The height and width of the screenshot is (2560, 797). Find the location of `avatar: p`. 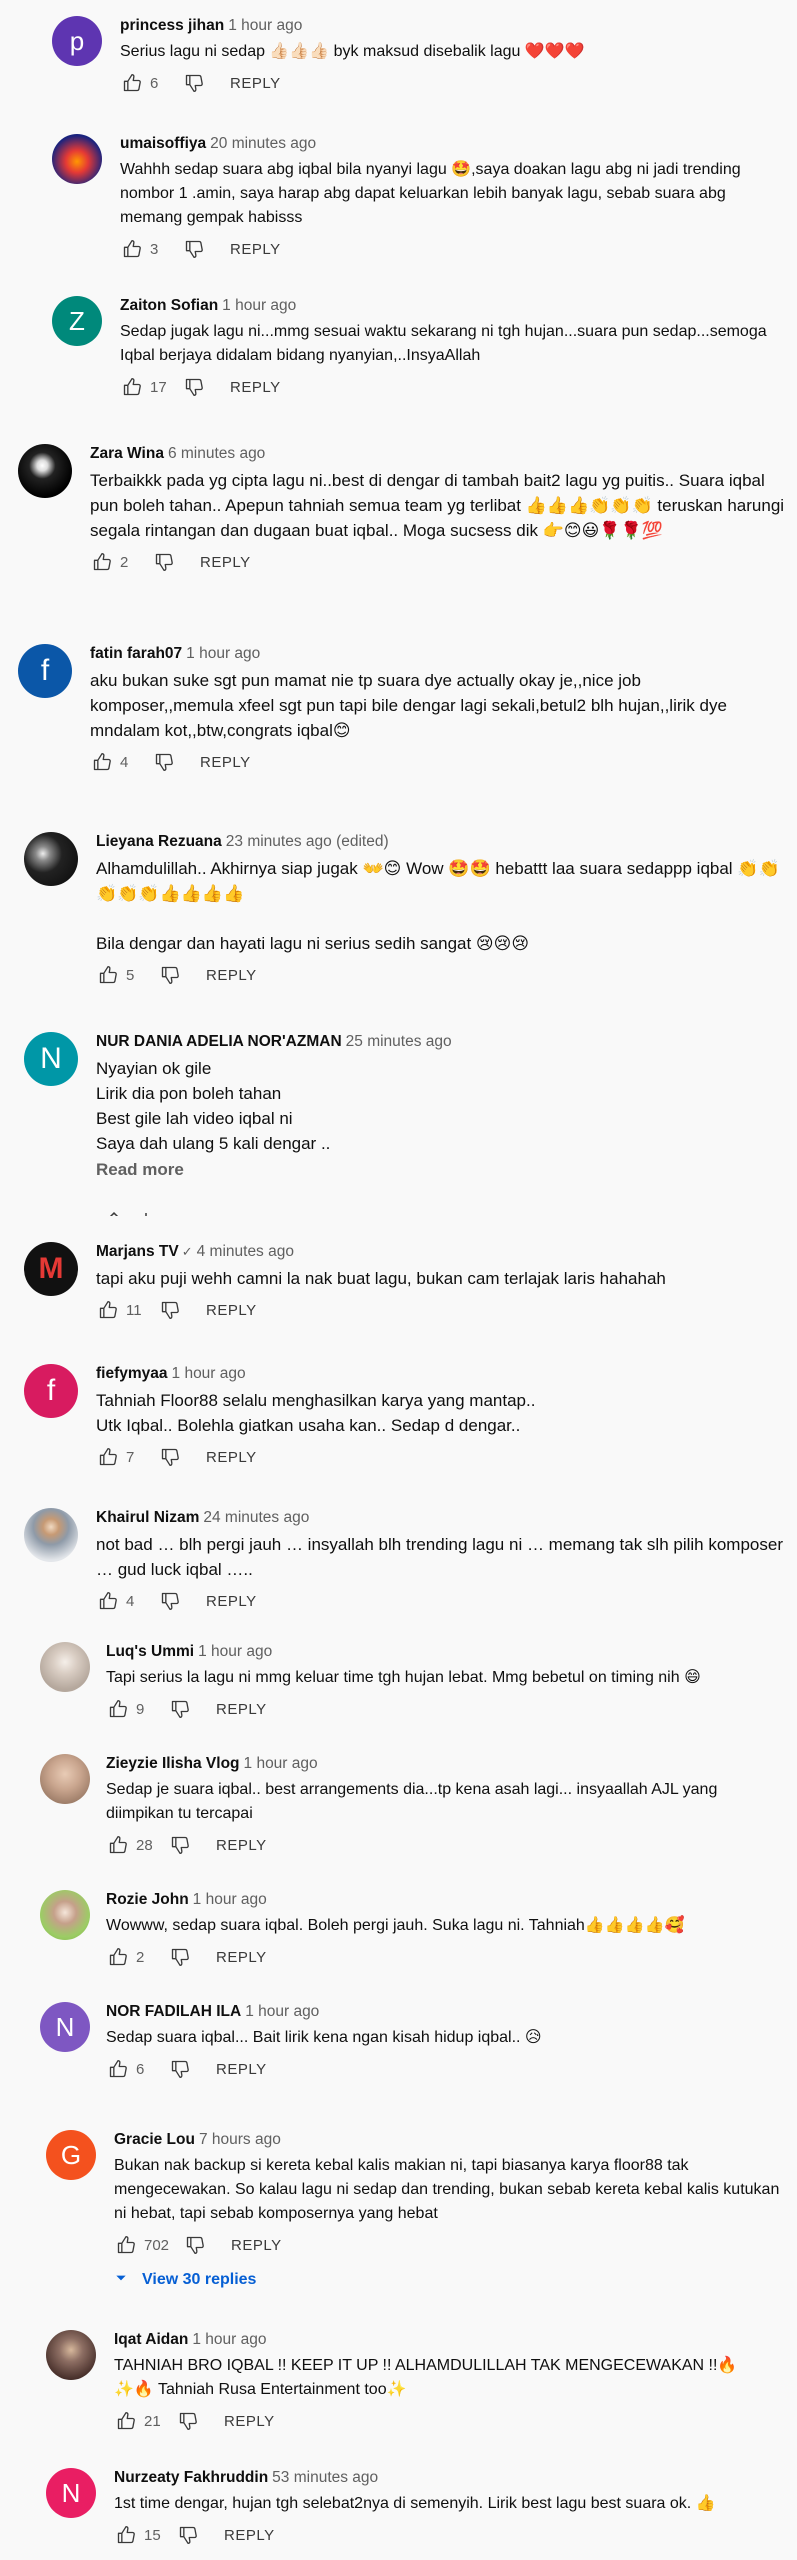

avatar: p is located at coordinates (77, 41).